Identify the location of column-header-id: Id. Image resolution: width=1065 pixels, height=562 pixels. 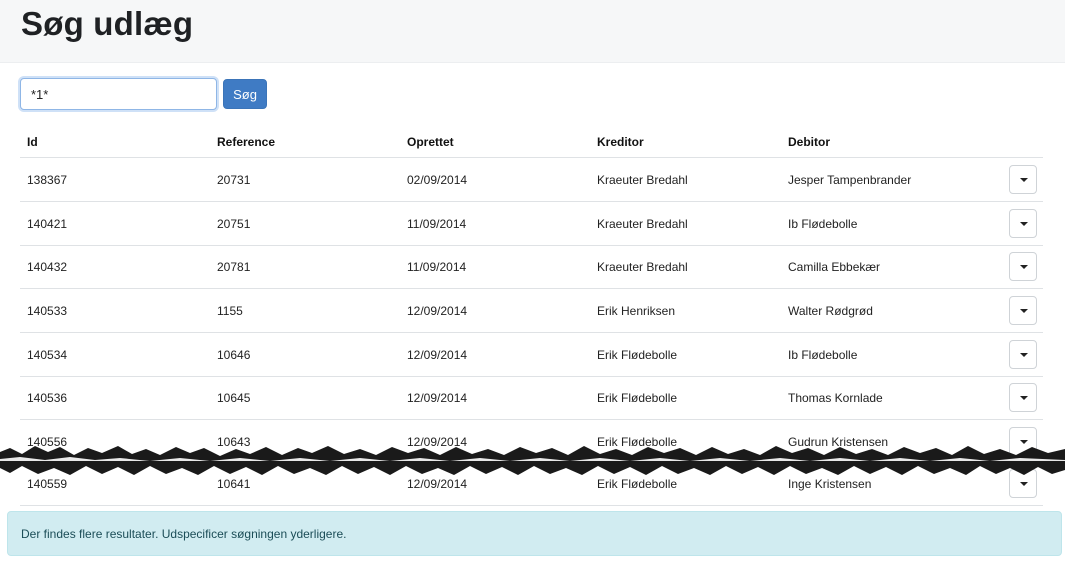
(32, 142).